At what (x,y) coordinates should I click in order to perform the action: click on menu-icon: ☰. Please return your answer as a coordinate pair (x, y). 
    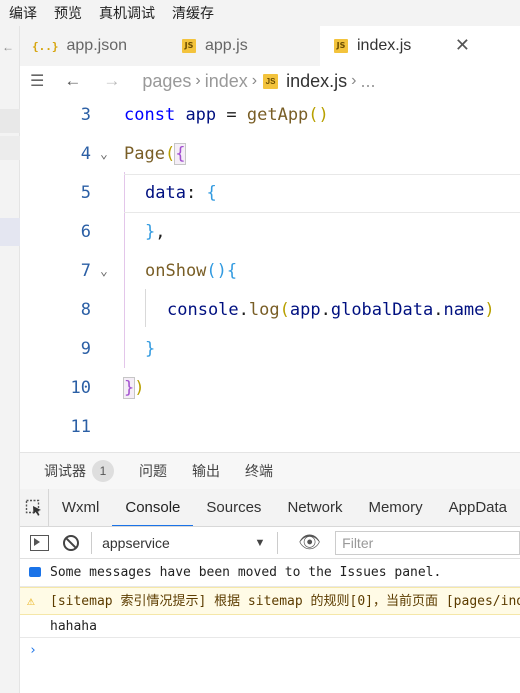
    Looking at the image, I should click on (37, 81).